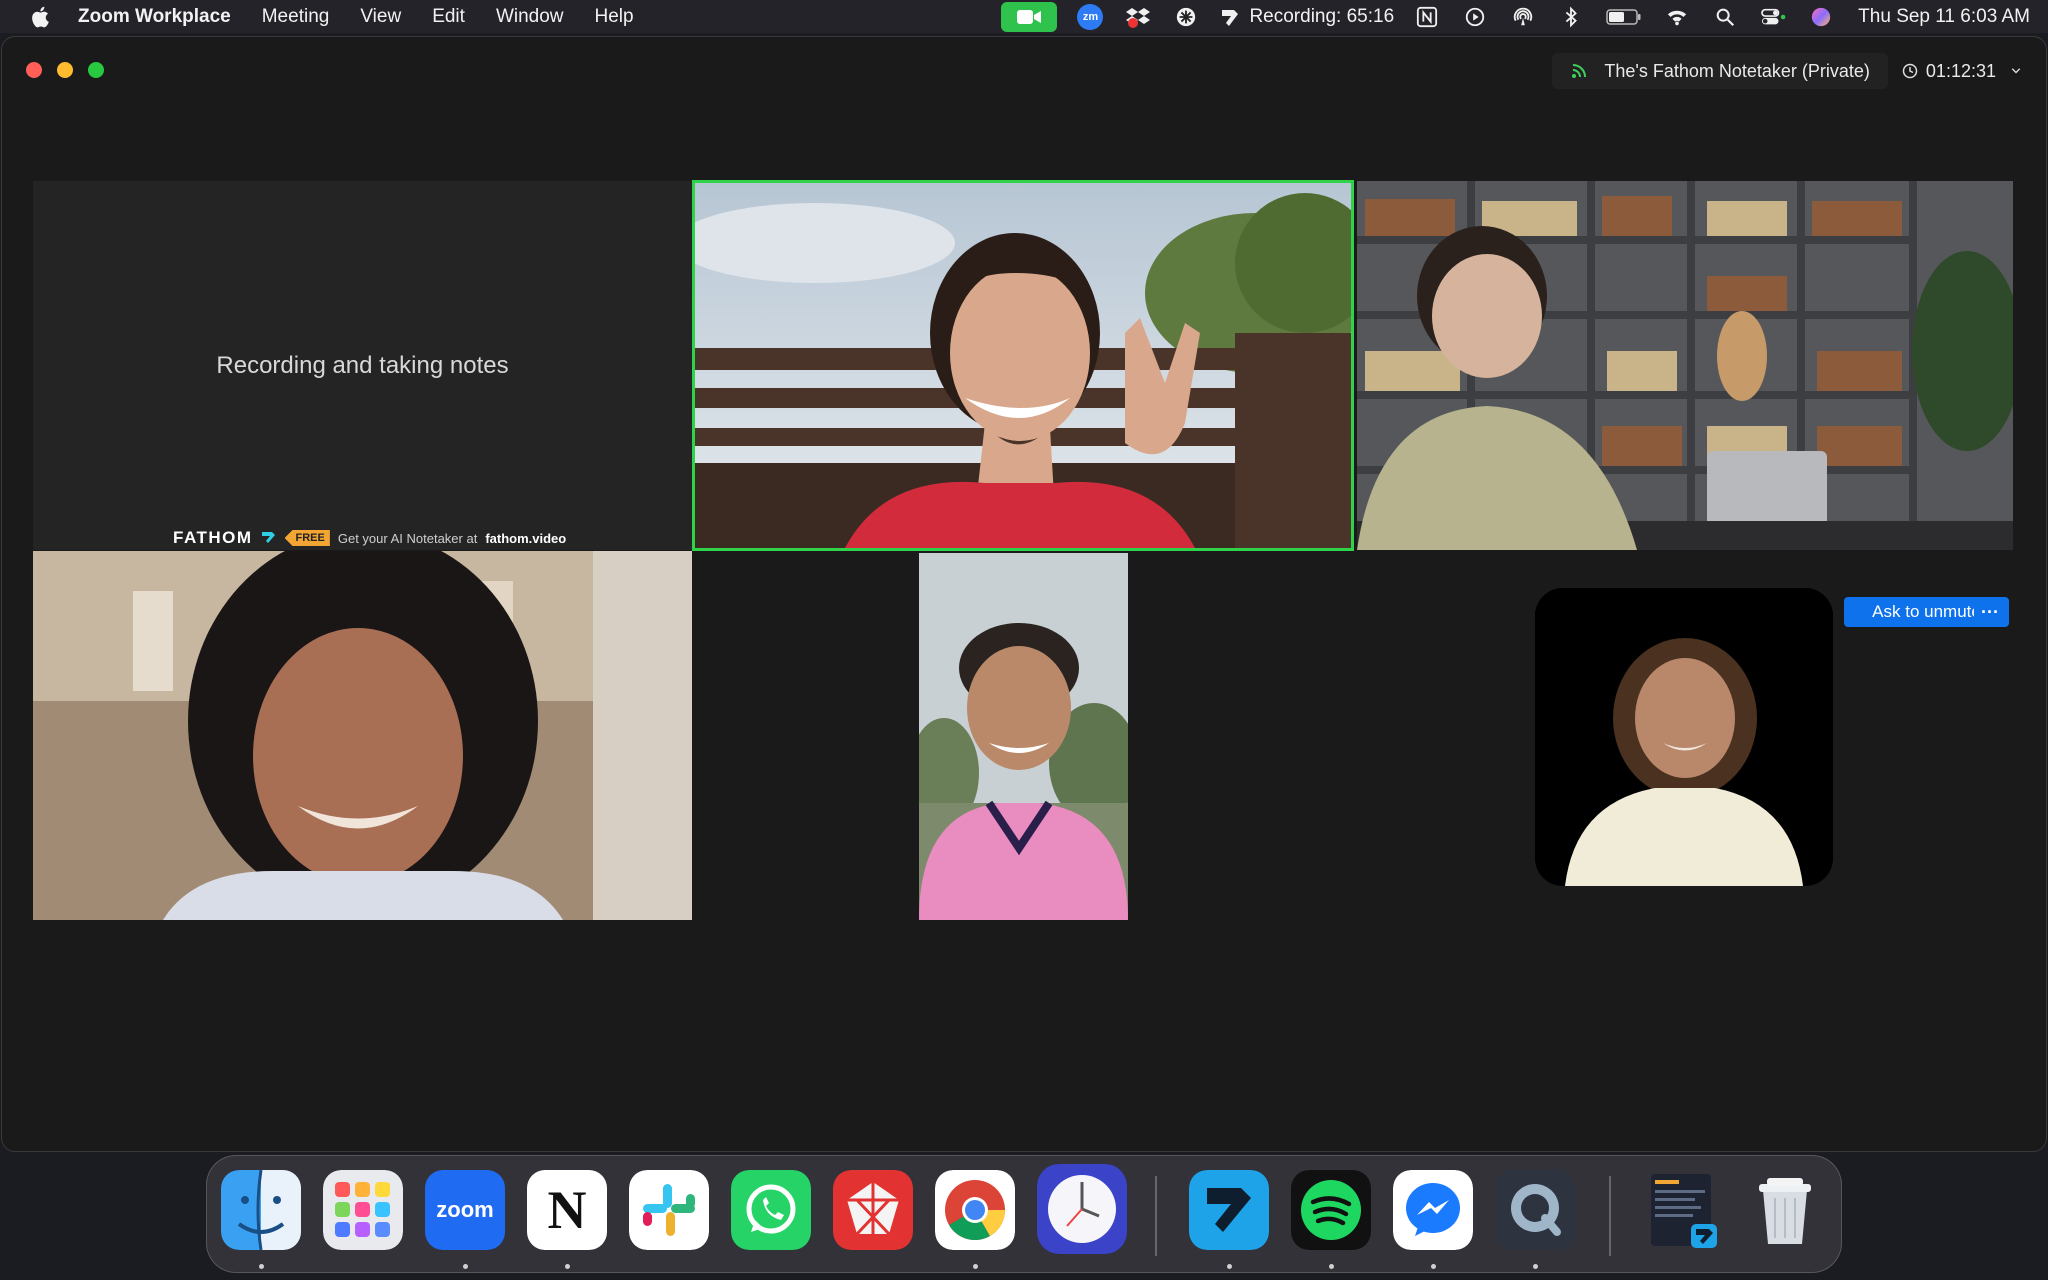  I want to click on menu-view: View, so click(380, 17).